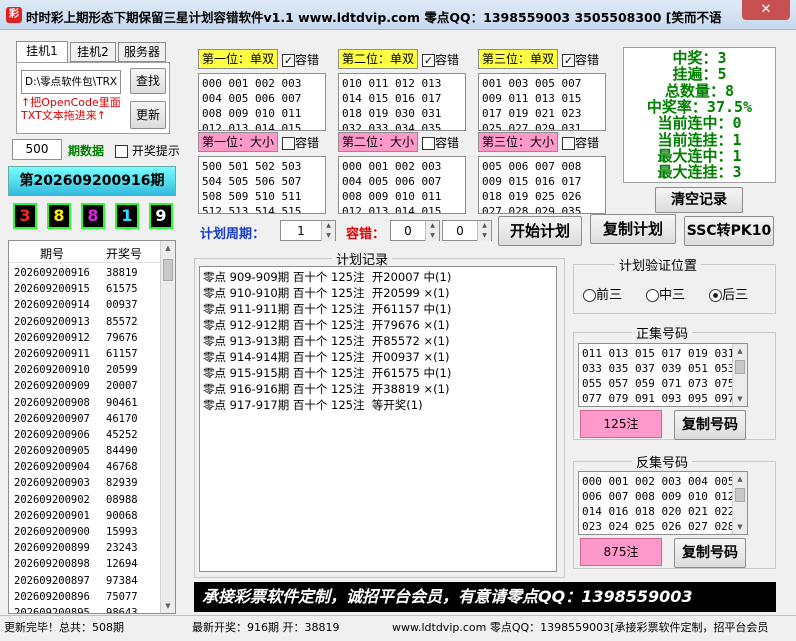  I want to click on history-row: 202609200903 82939, so click(85, 483).